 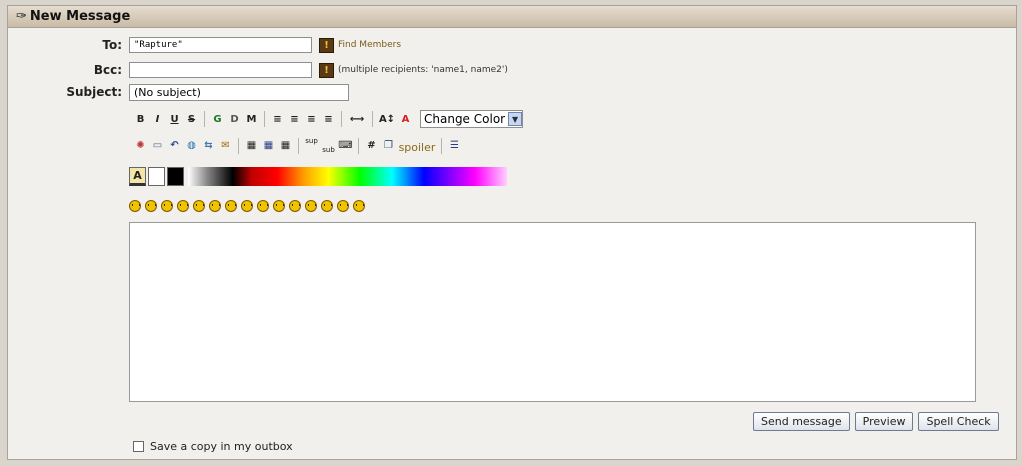 What do you see at coordinates (112, 45) in the screenshot?
I see `to-label: To:` at bounding box center [112, 45].